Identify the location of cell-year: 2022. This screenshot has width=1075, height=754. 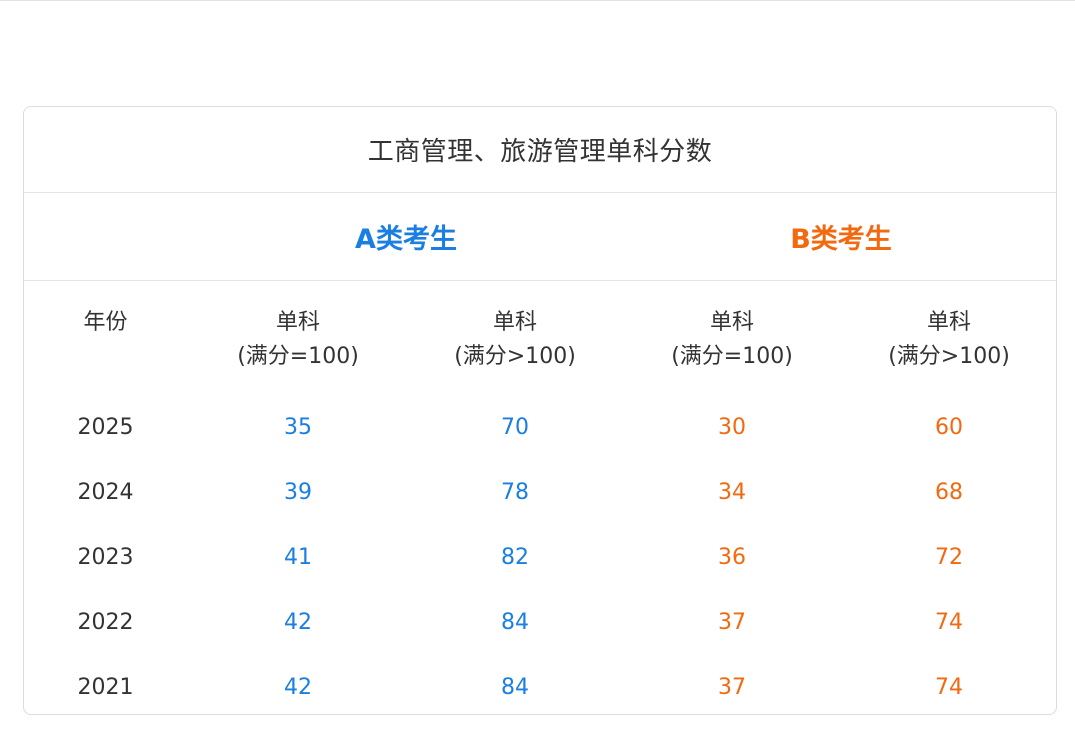
(105, 622).